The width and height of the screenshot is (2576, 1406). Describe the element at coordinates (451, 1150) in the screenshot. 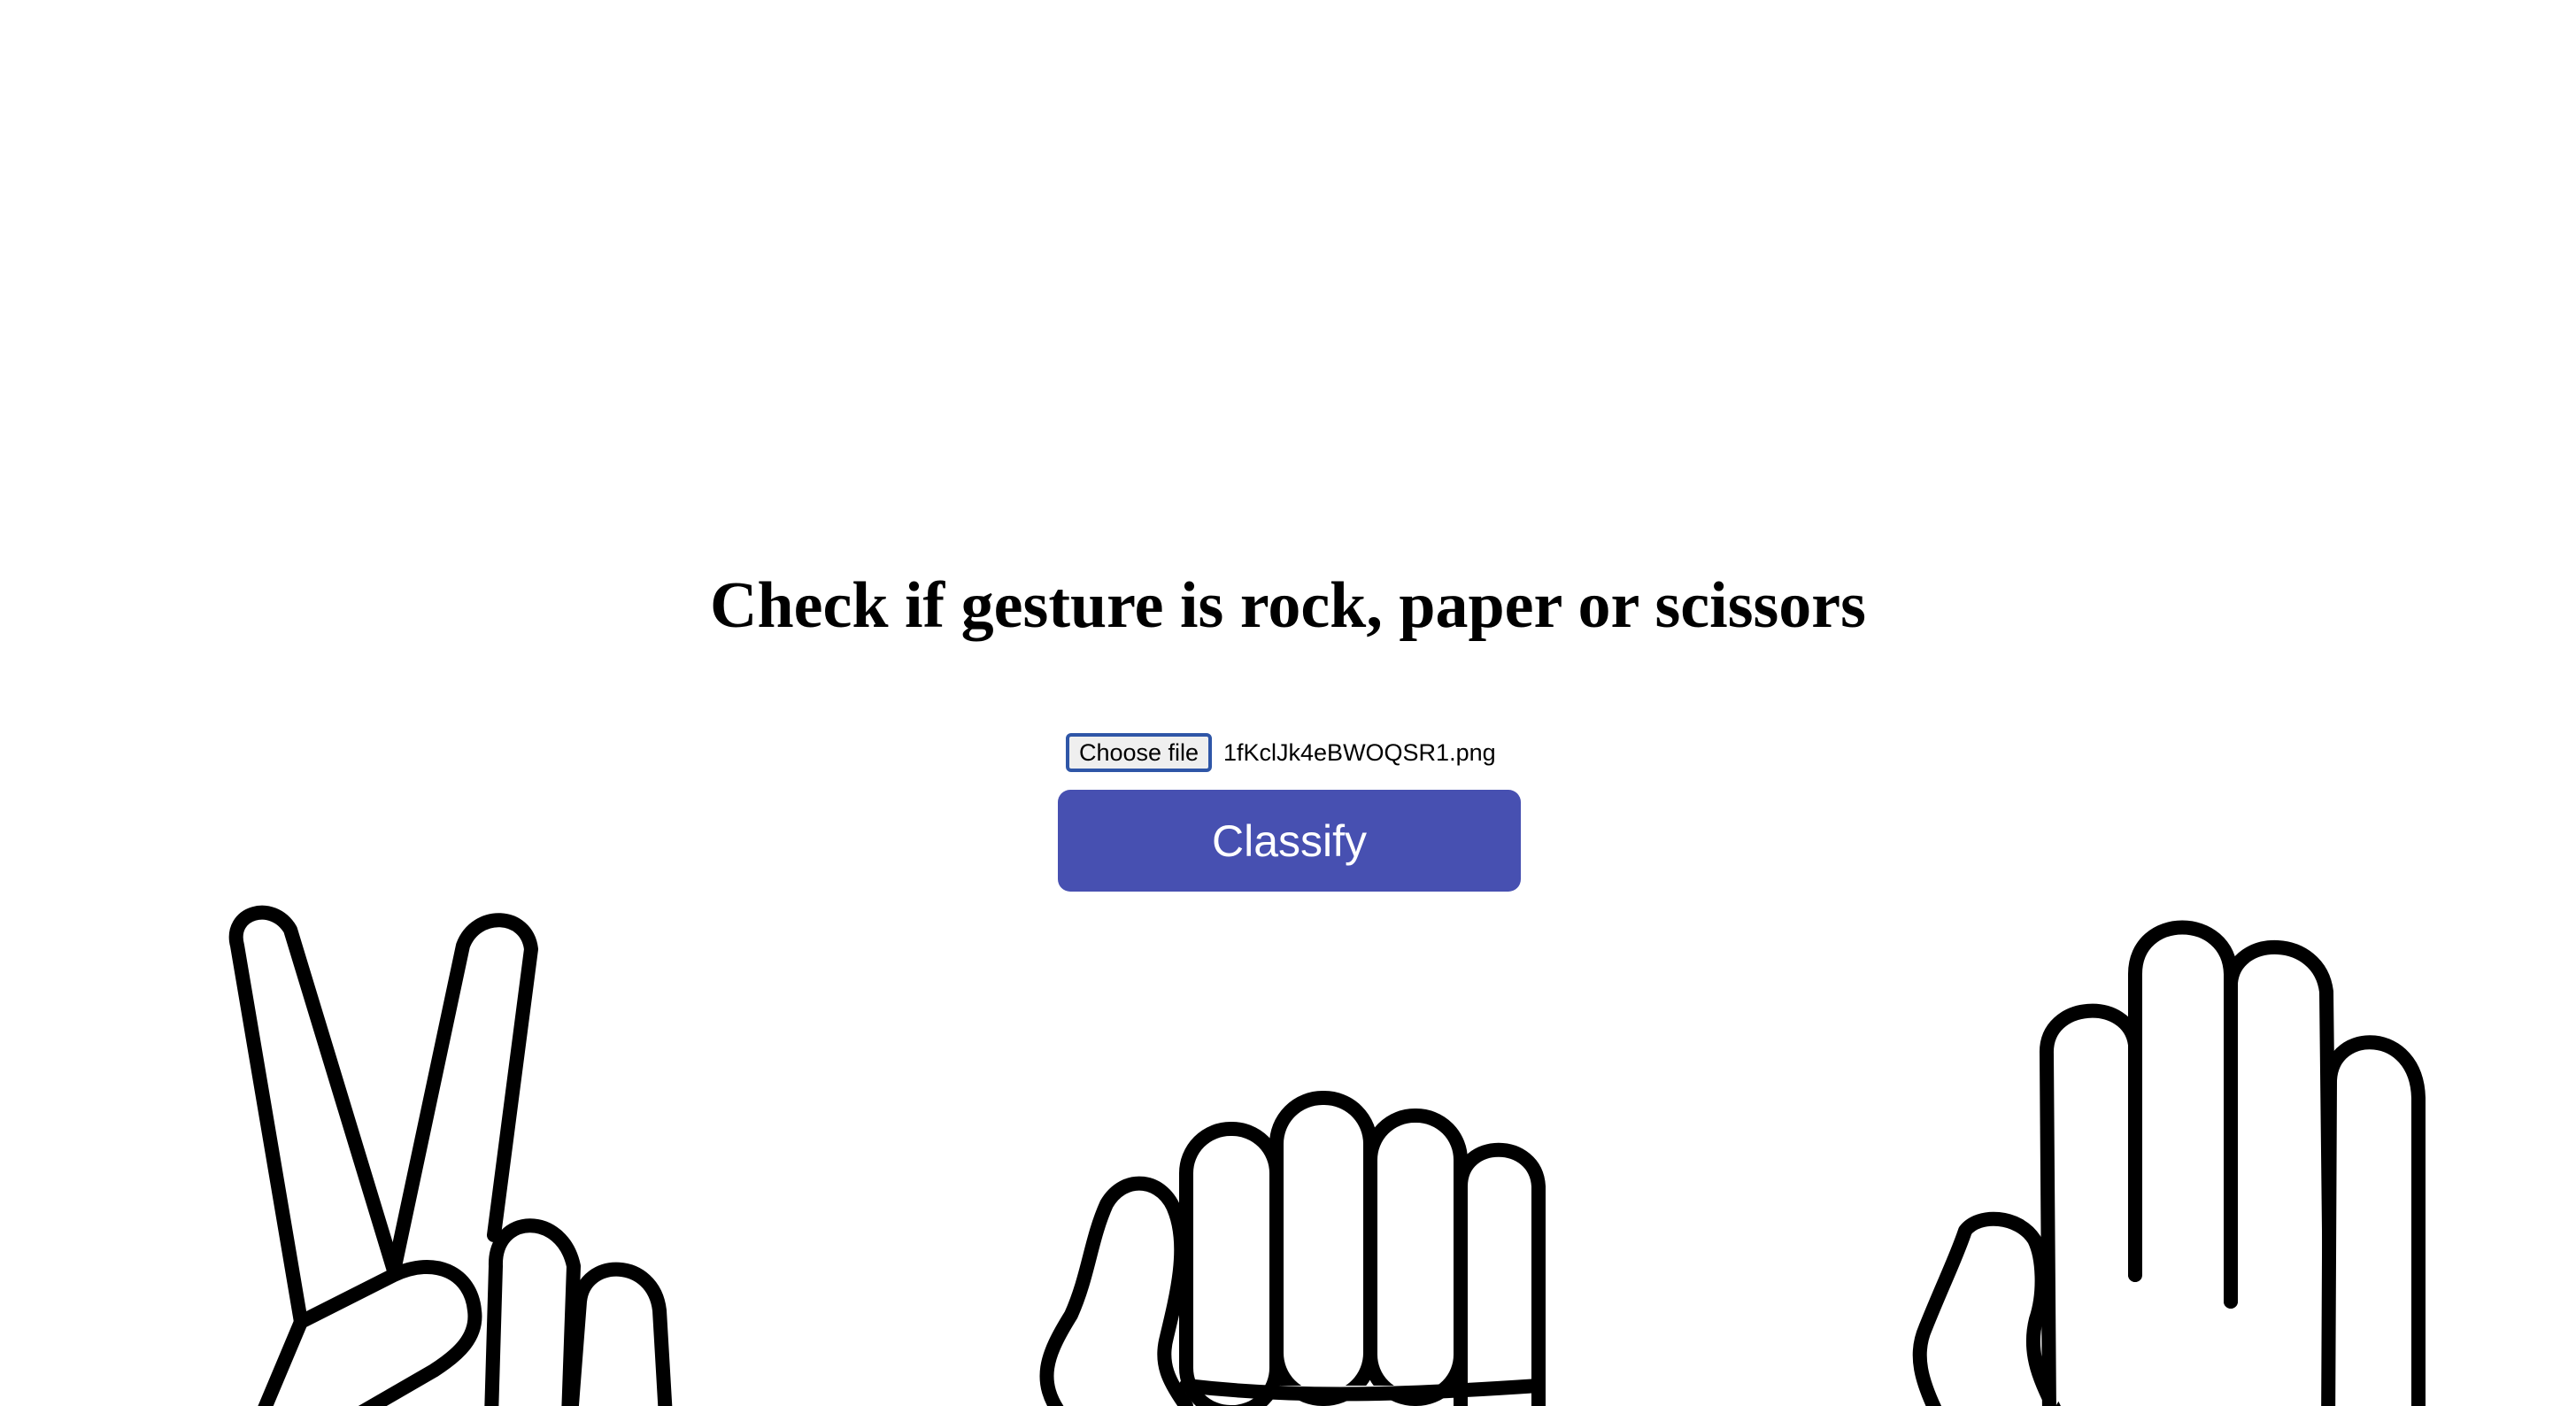

I see `scissors-hand-icon` at that location.